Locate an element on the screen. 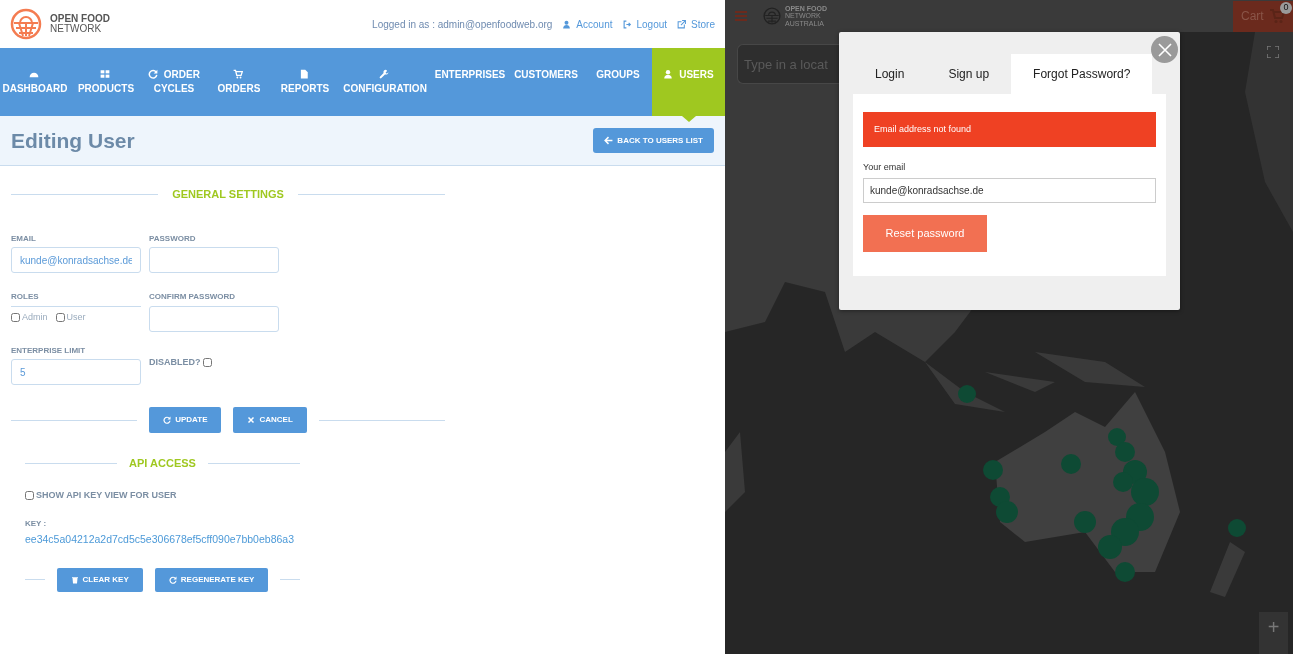 Image resolution: width=1293 pixels, height=654 pixels. nav-tab: CUSTOMERS is located at coordinates (546, 82).